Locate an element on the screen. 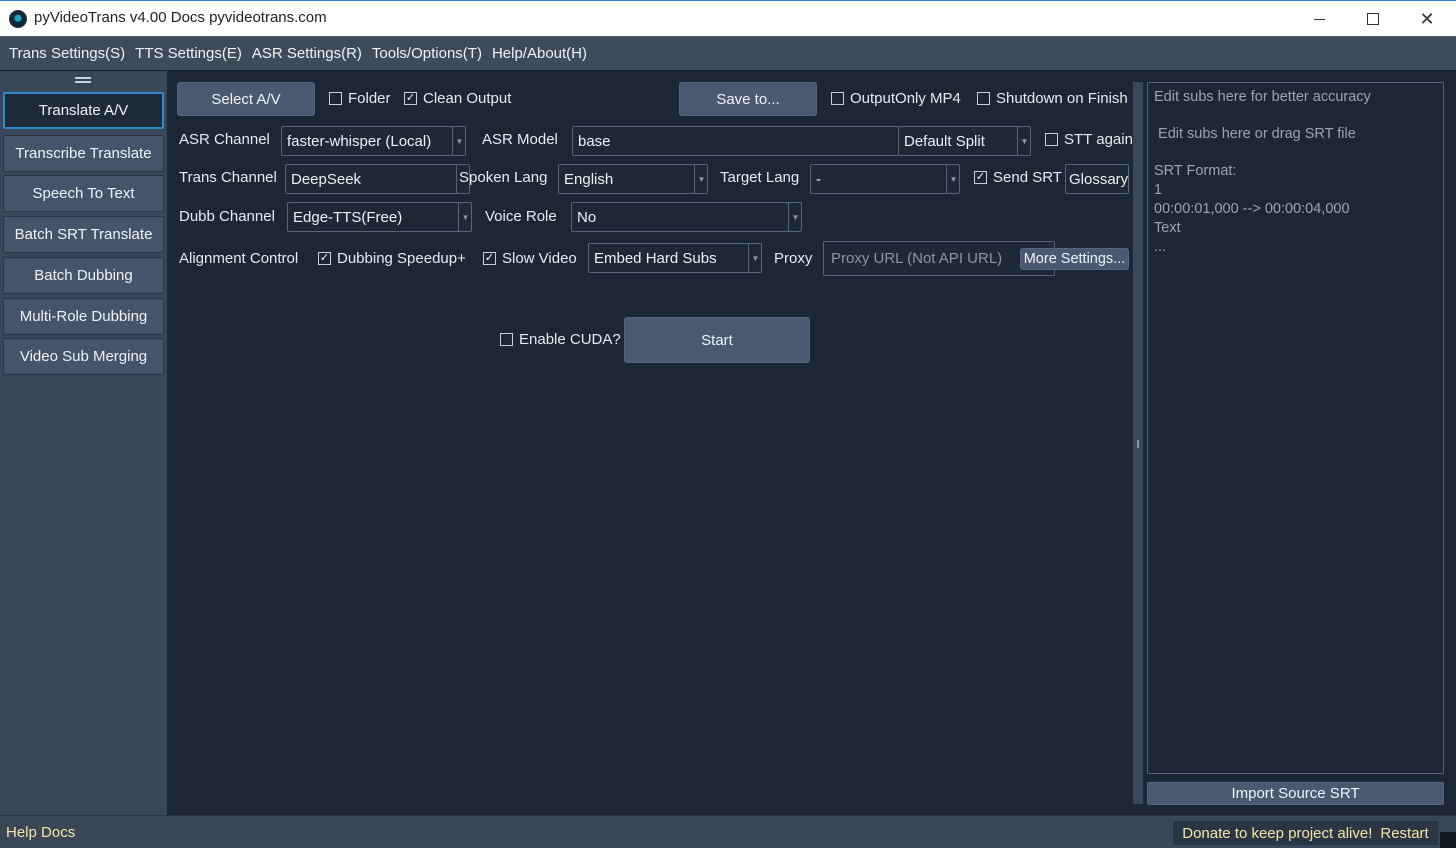  spoken-lang-value: English is located at coordinates (633, 179).